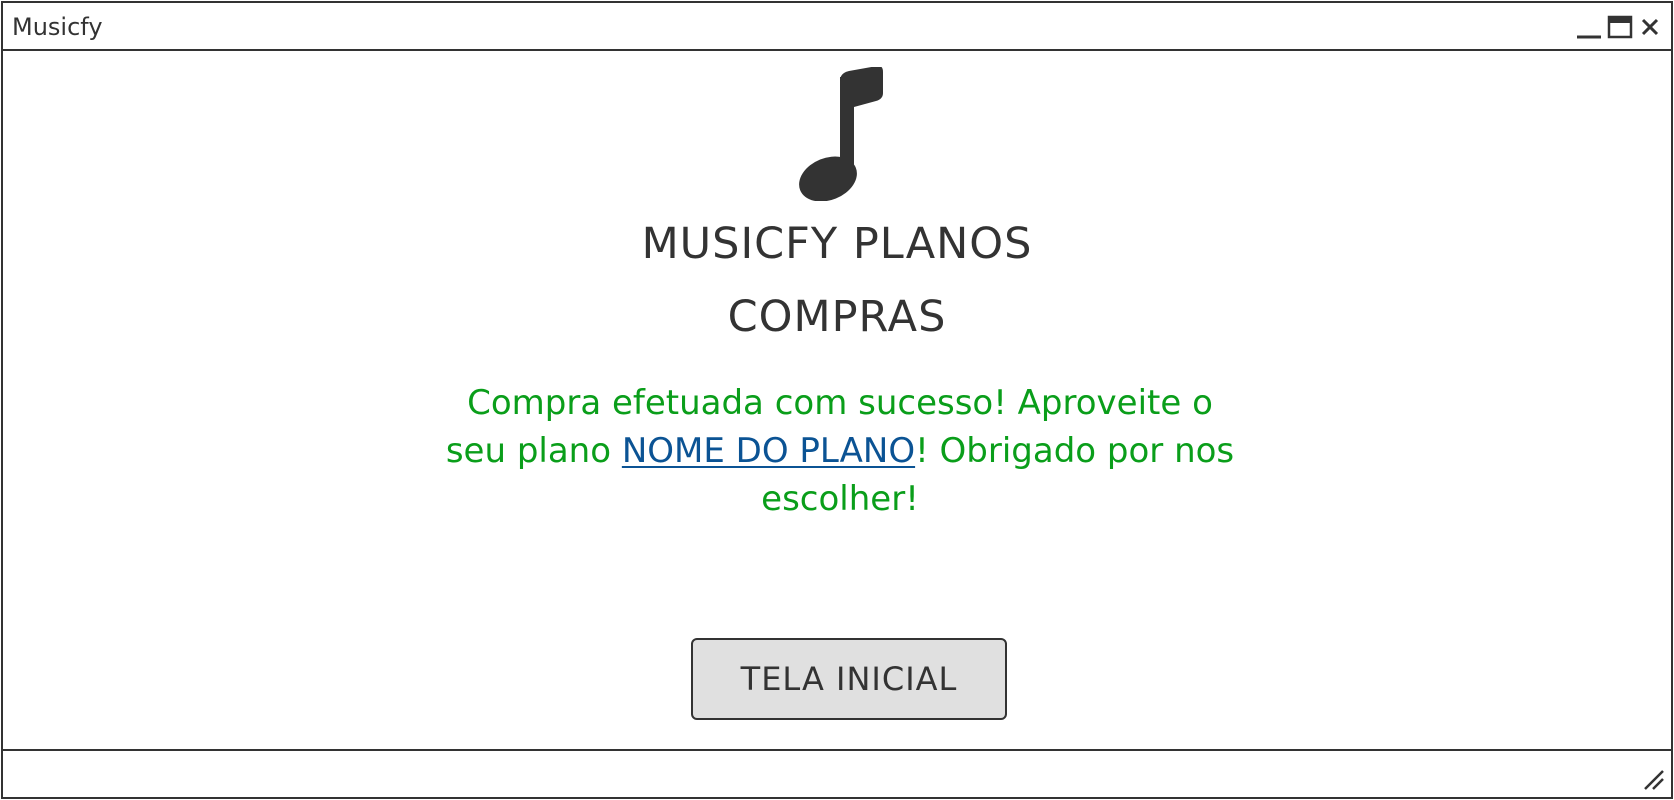 The image size is (1674, 800). What do you see at coordinates (768, 451) in the screenshot?
I see `plan-name-link: NOME DO PLANO` at bounding box center [768, 451].